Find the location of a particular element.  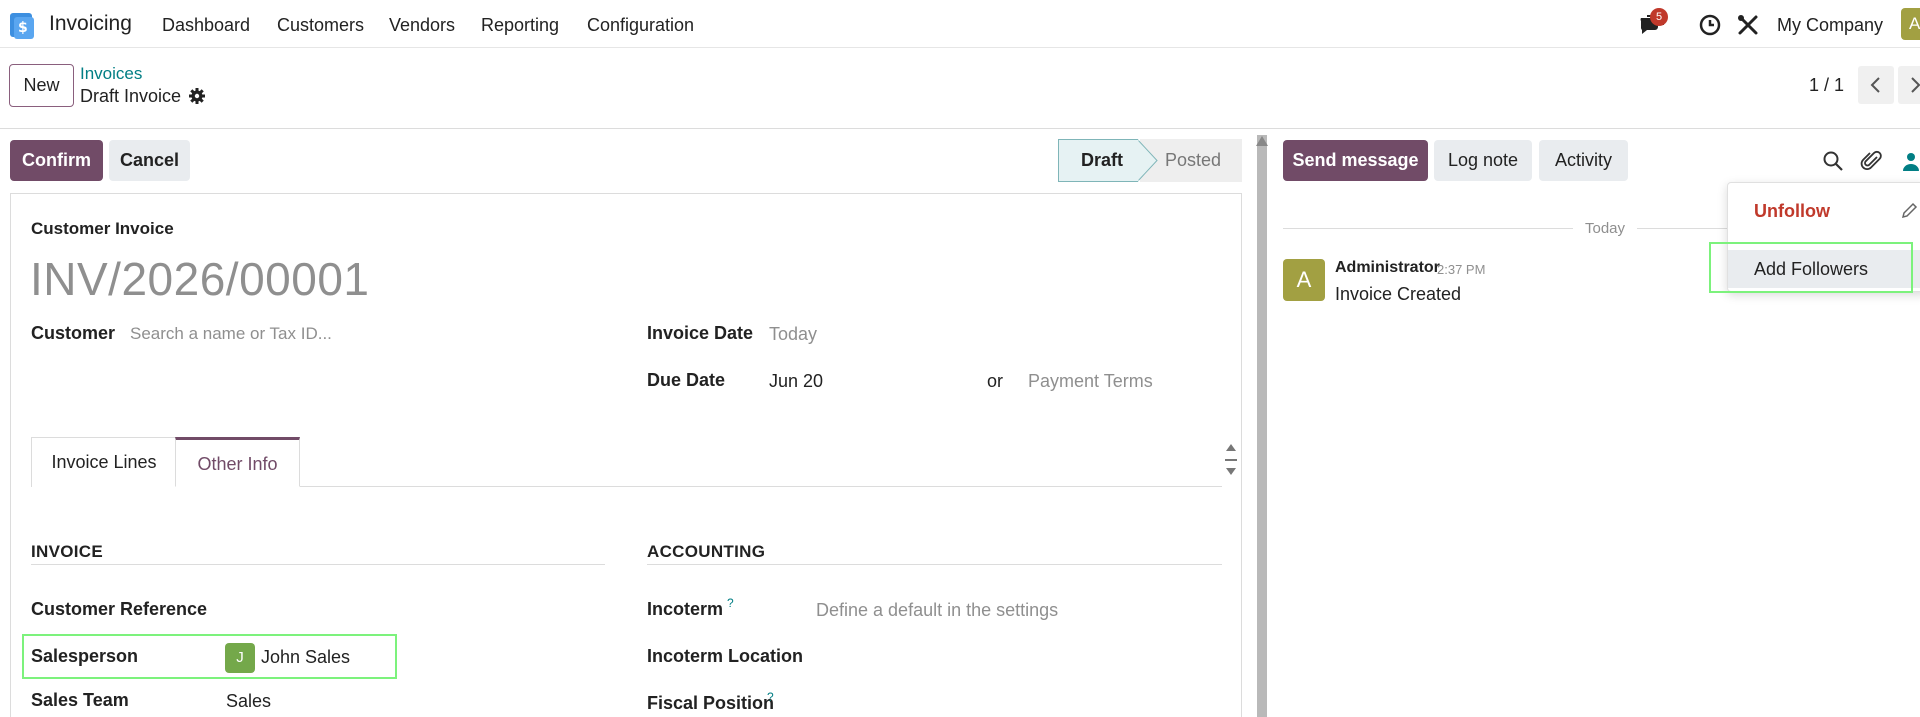

payment-terms-input: Payment Terms is located at coordinates (1090, 381).